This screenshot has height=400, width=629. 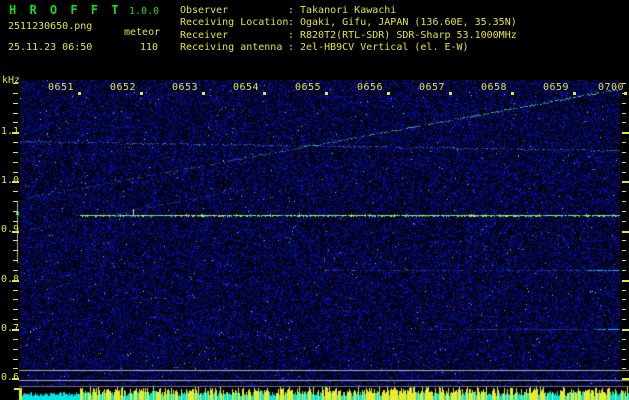 What do you see at coordinates (370, 87) in the screenshot?
I see `time-tick-label: 0656` at bounding box center [370, 87].